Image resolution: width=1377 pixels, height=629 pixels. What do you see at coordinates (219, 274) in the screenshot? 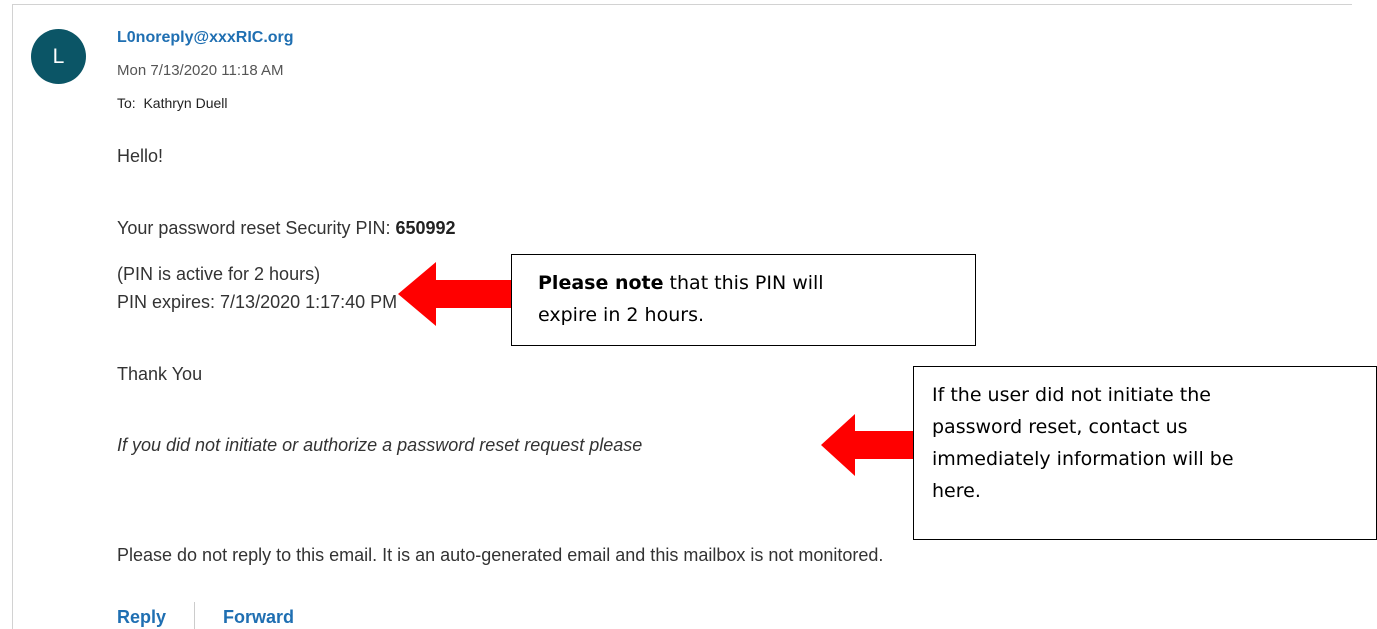
I see `pin-active-note: (PIN is active for 2 hours)` at bounding box center [219, 274].